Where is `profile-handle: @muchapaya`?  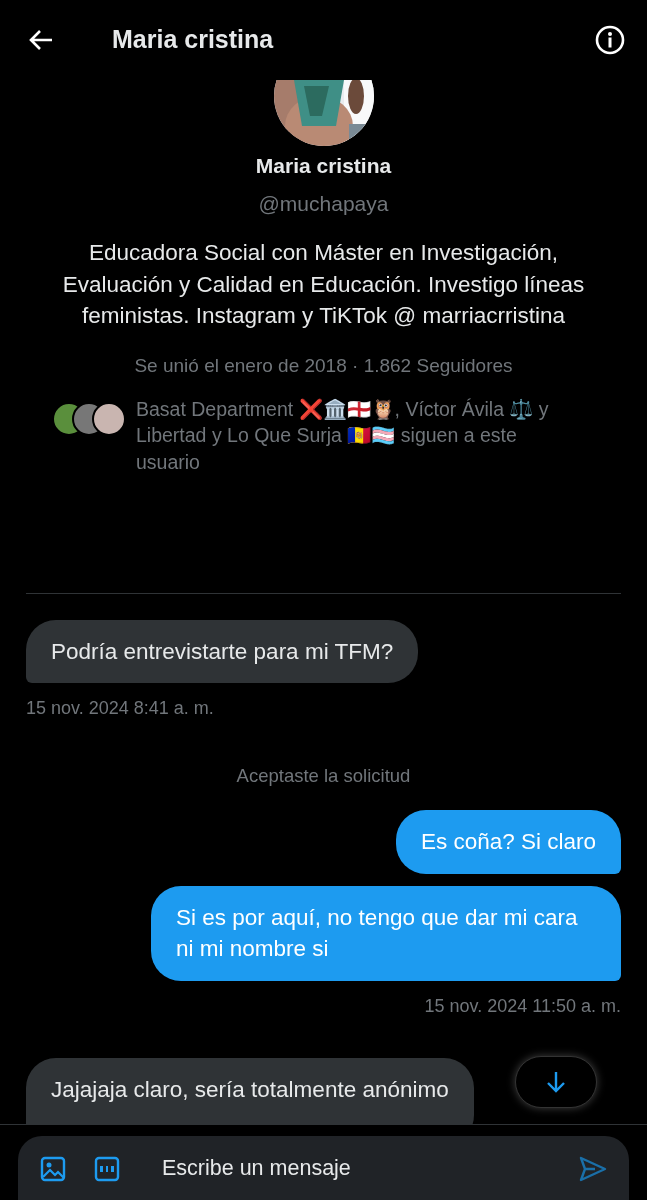
profile-handle: @muchapaya is located at coordinates (323, 203).